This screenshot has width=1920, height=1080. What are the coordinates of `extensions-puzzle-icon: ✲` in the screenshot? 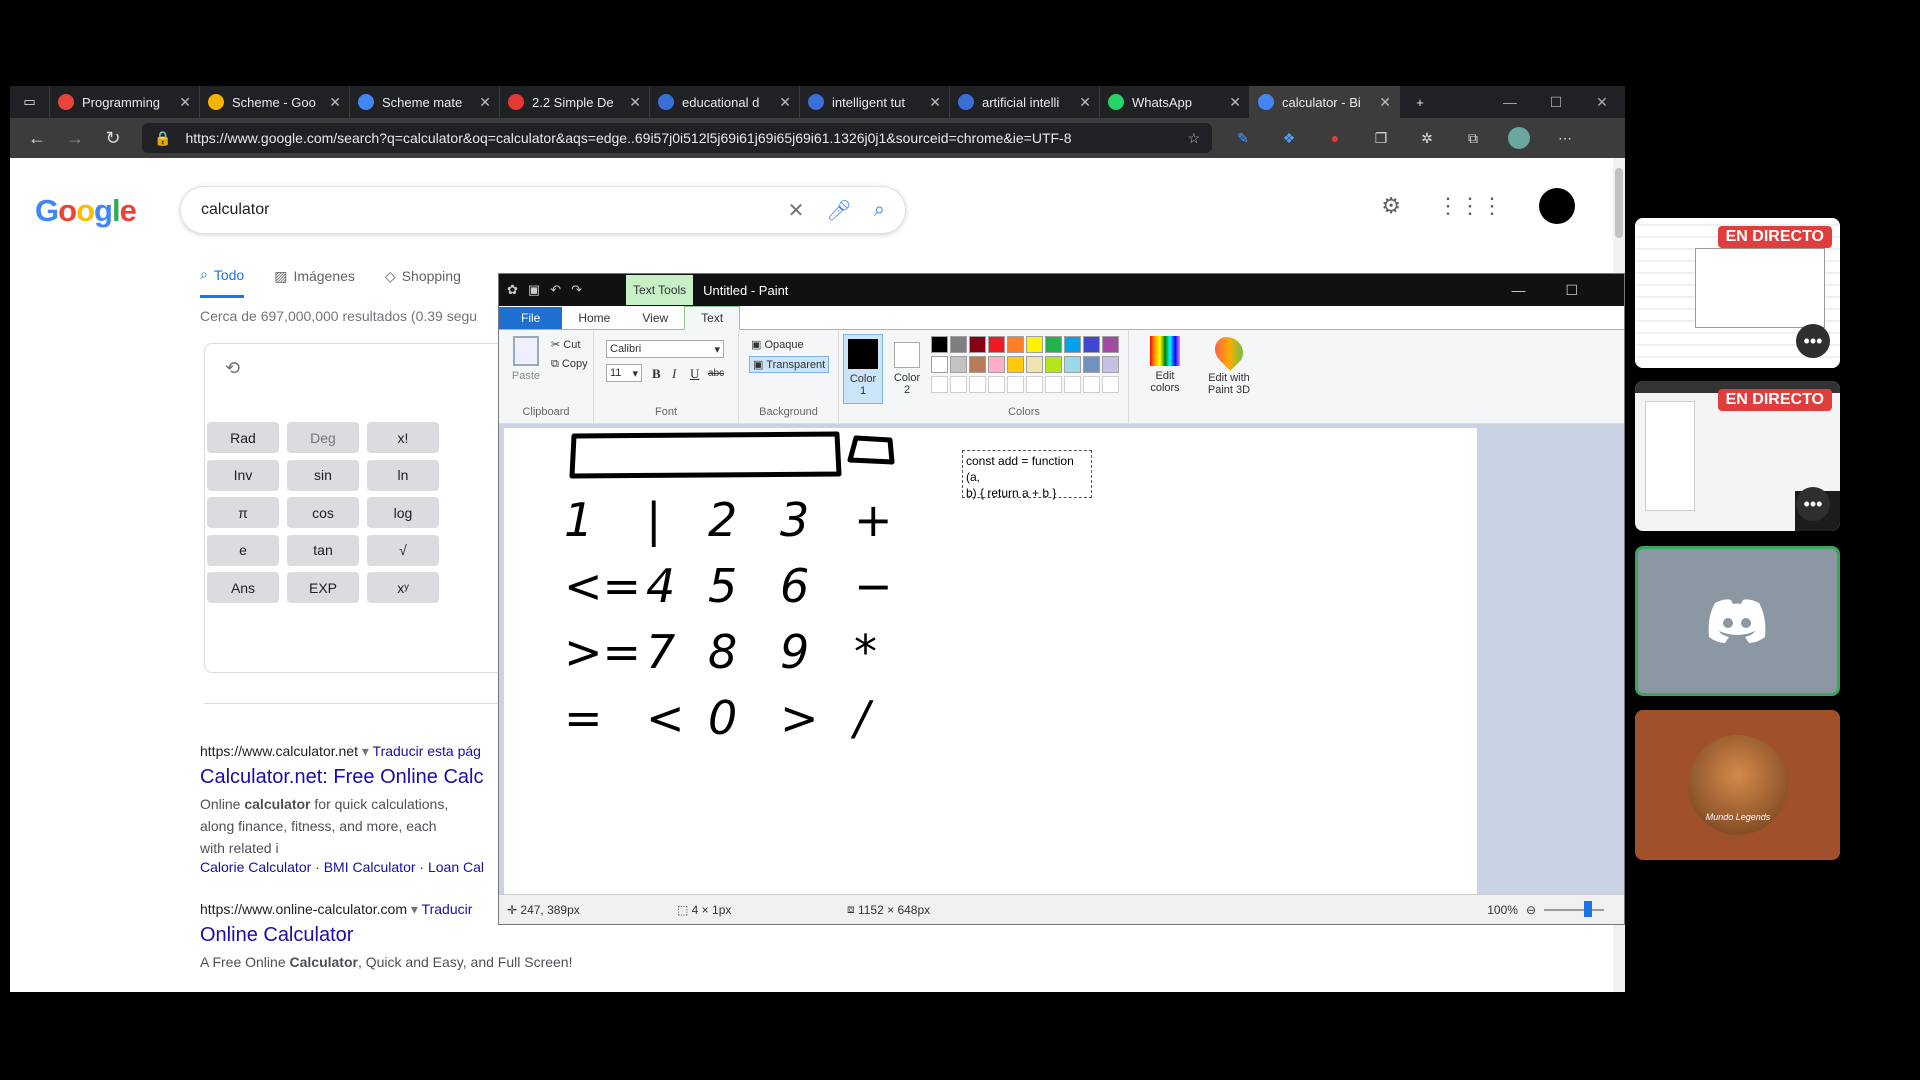 It's located at (1427, 138).